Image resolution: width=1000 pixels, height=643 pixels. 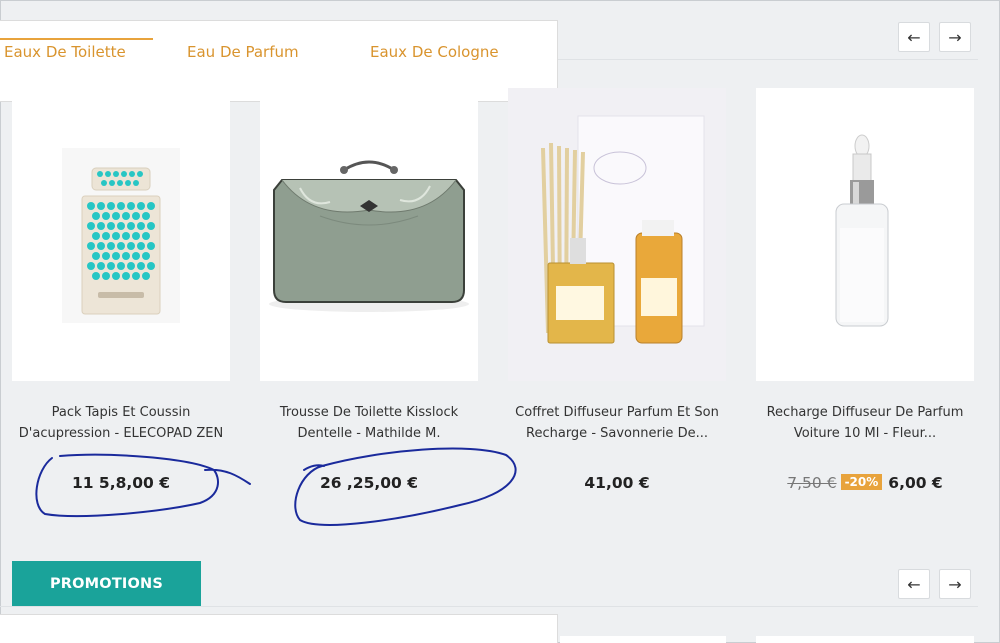 I want to click on product-image-car-diffuser-refill, so click(x=865, y=234).